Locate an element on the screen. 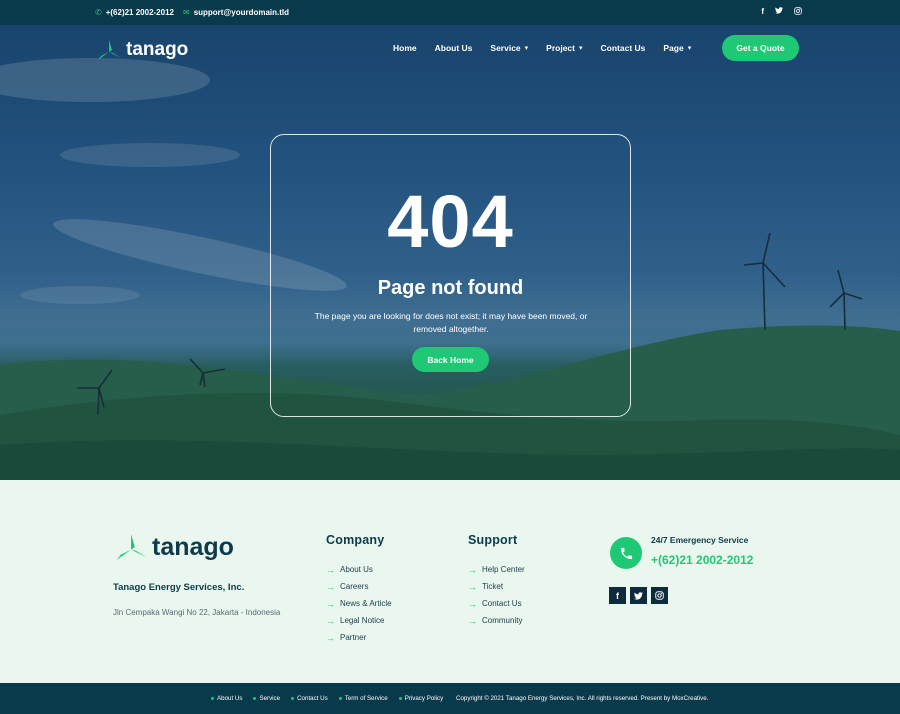 This screenshot has height=714, width=900. footer-link-about-us: → About Us is located at coordinates (359, 569).